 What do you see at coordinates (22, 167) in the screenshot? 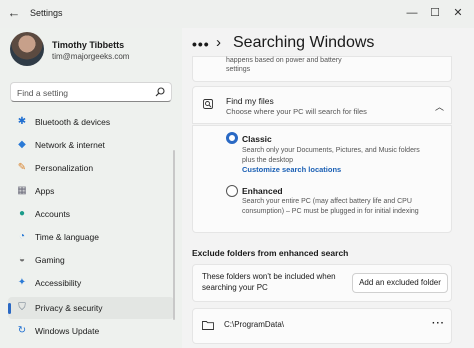
I see `brush-icon: ✎` at bounding box center [22, 167].